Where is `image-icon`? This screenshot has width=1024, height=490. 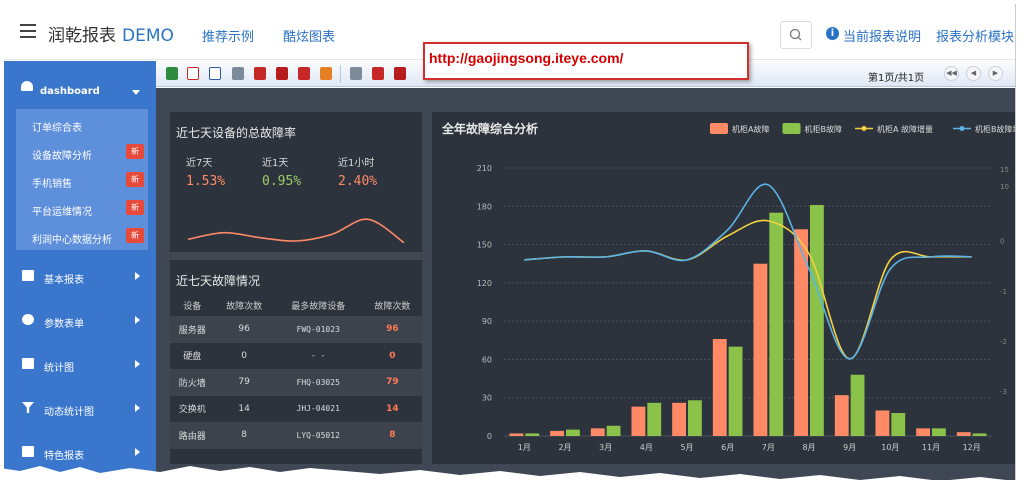 image-icon is located at coordinates (326, 73).